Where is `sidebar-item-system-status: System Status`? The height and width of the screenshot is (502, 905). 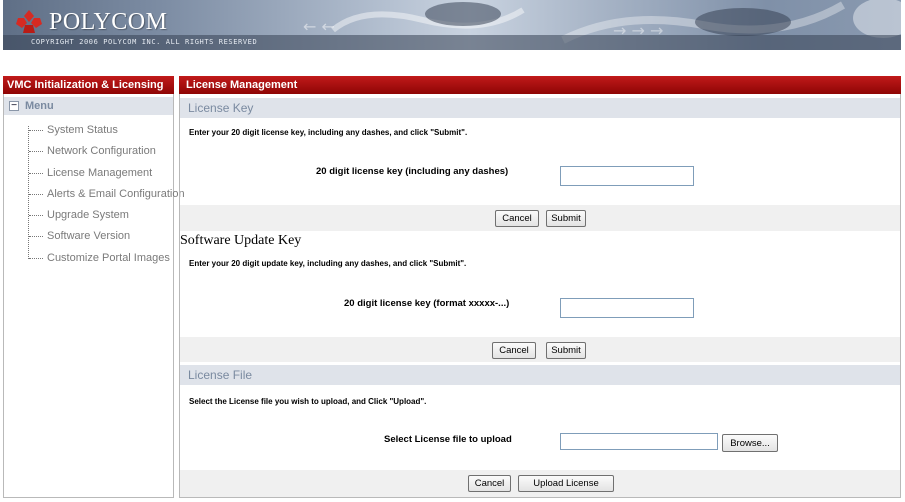 sidebar-item-system-status: System Status is located at coordinates (88, 130).